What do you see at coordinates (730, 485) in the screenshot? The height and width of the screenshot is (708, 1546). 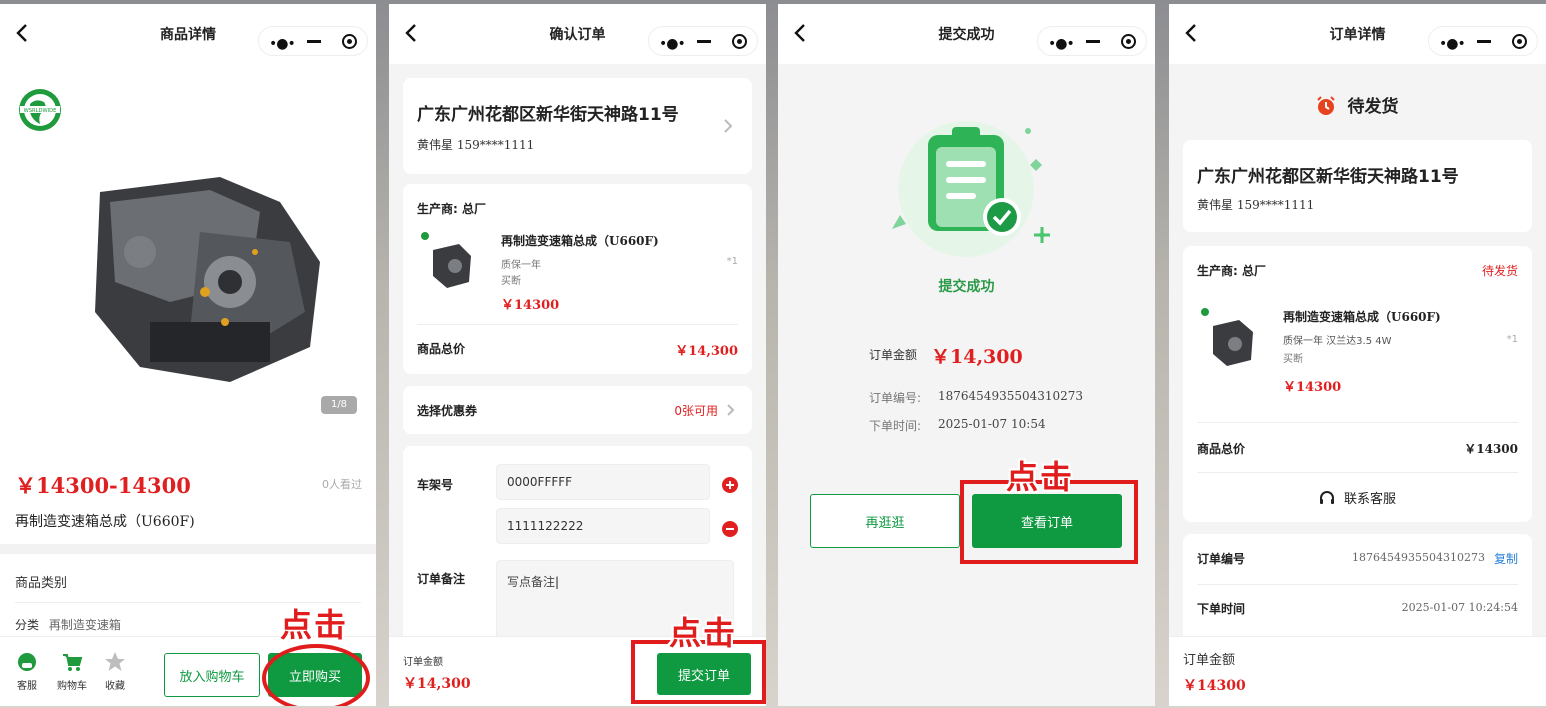 I see `add-icon` at bounding box center [730, 485].